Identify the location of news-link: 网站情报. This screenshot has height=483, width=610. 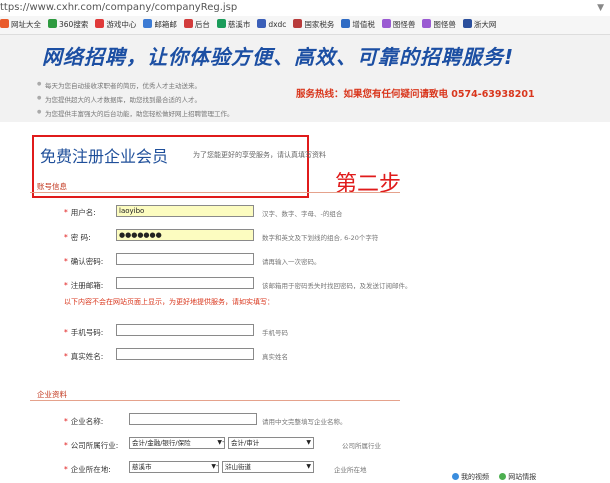
(522, 477).